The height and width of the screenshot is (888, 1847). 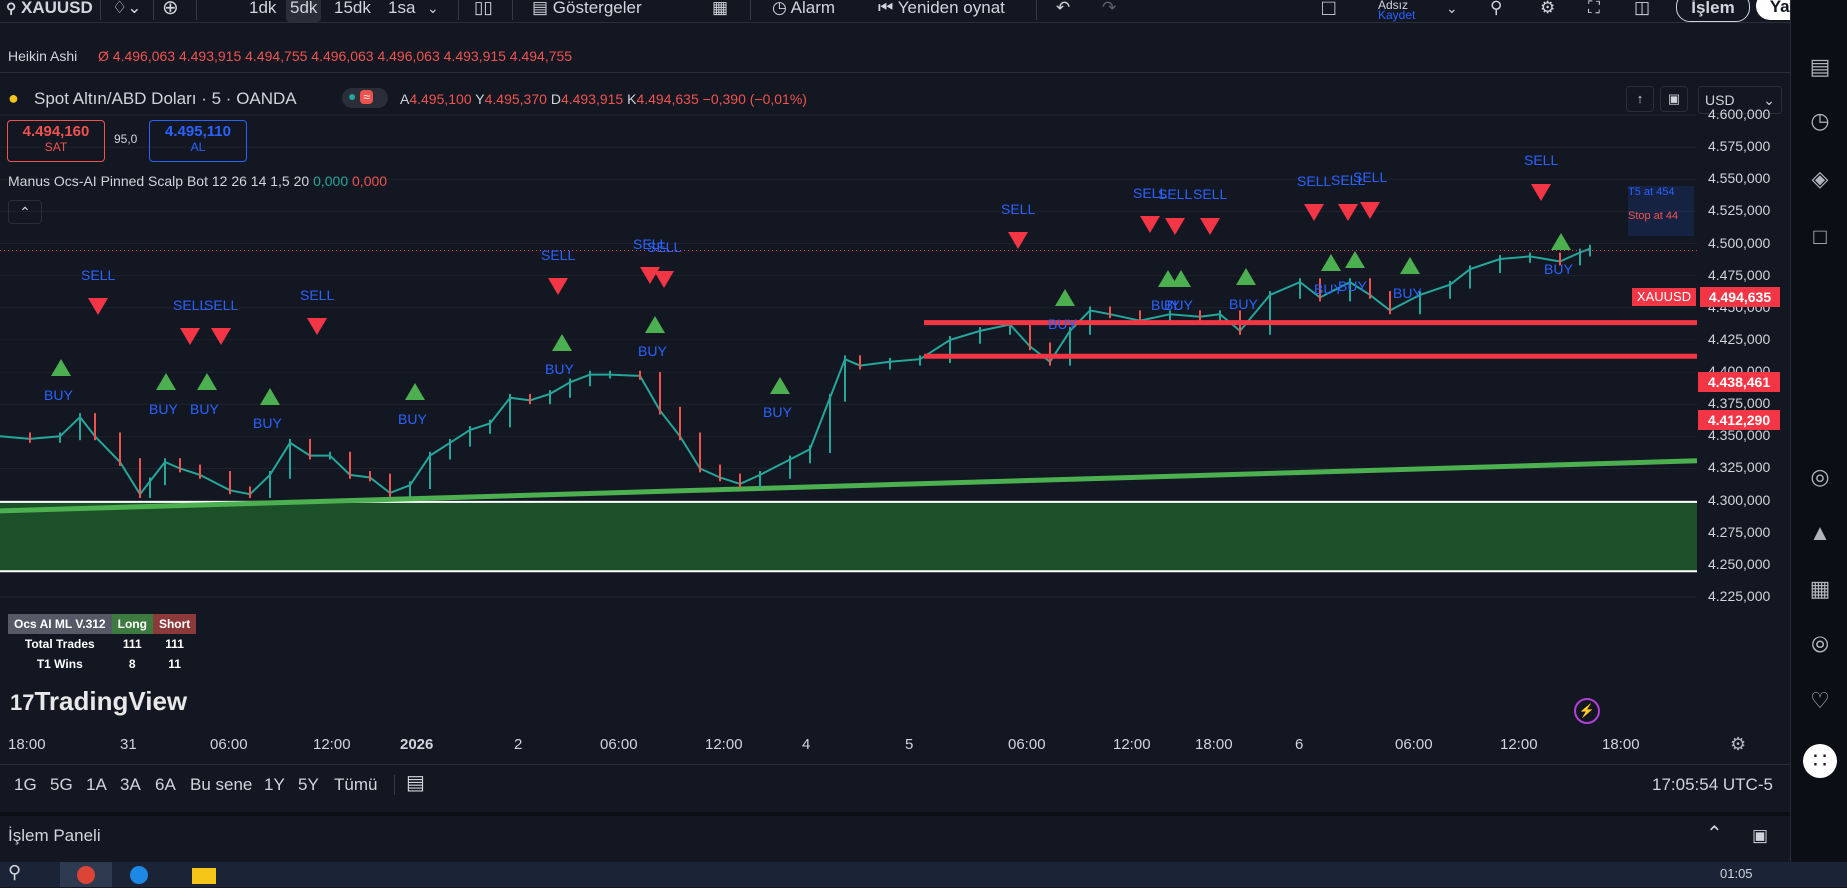 I want to click on interval-5dk: 5dk, so click(x=304, y=11).